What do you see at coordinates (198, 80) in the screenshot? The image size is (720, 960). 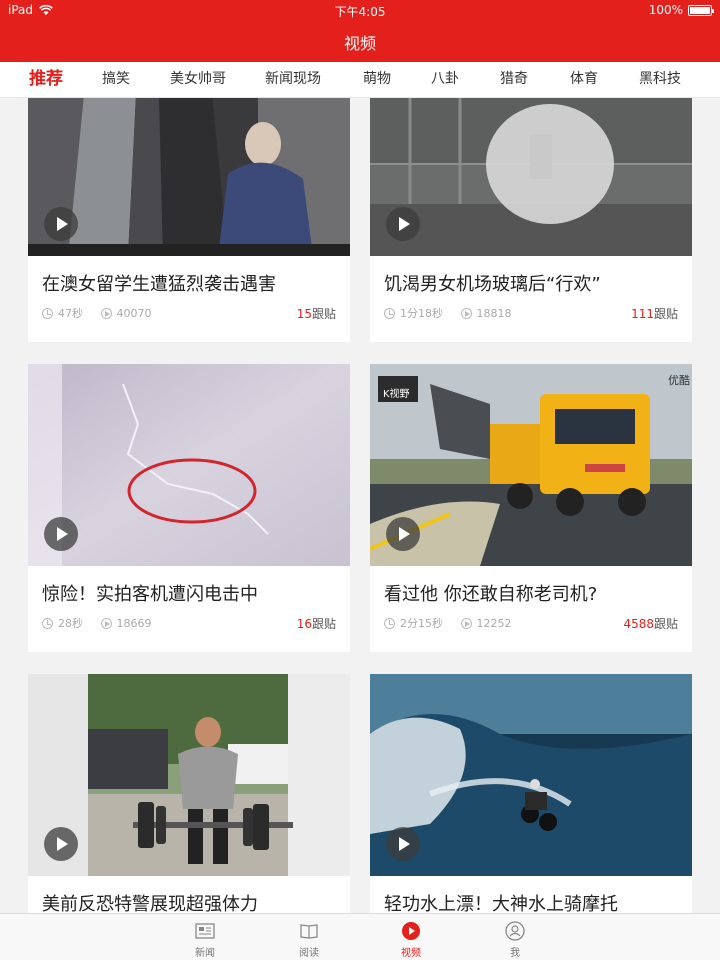 I see `category-tab-beauty: 美女帅哥` at bounding box center [198, 80].